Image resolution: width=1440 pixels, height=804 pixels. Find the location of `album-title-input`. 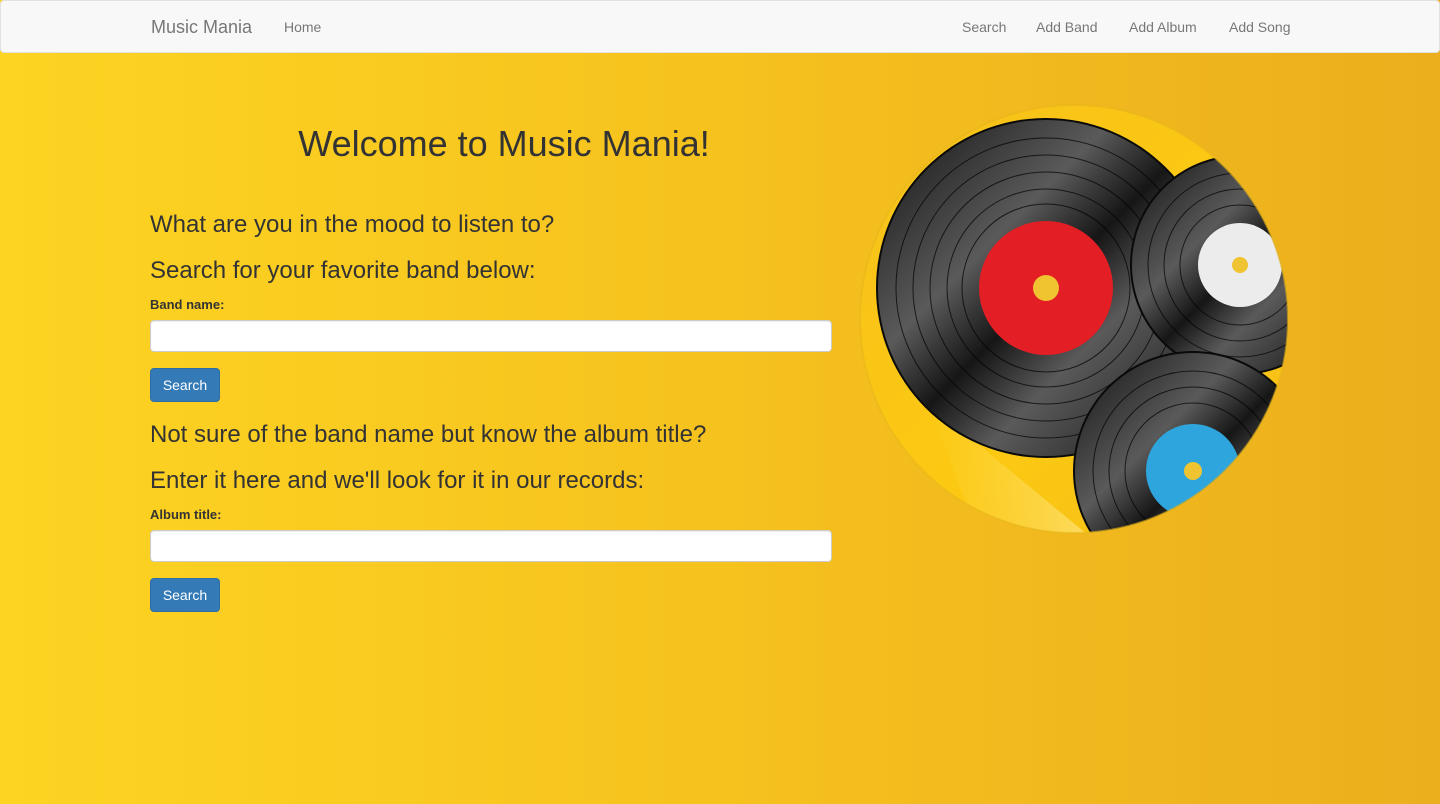

album-title-input is located at coordinates (491, 546).